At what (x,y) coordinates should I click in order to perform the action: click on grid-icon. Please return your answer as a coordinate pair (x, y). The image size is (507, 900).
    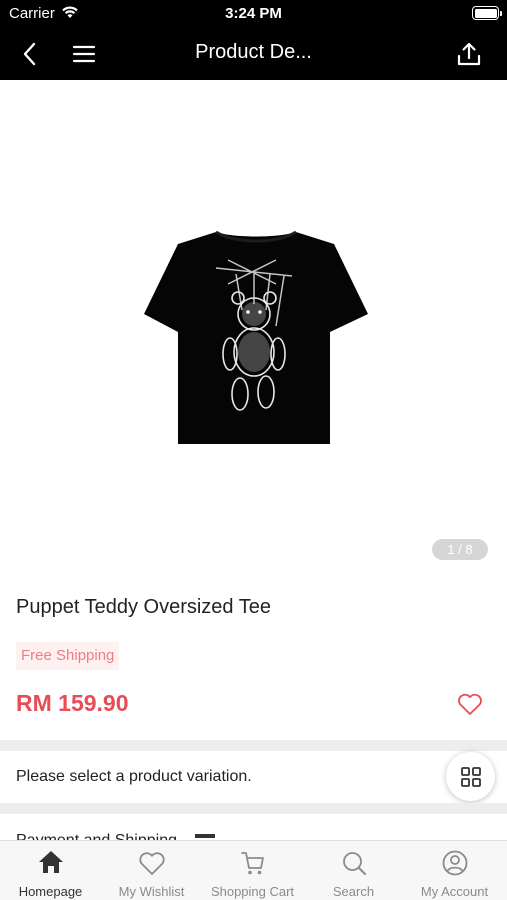
    Looking at the image, I should click on (470, 776).